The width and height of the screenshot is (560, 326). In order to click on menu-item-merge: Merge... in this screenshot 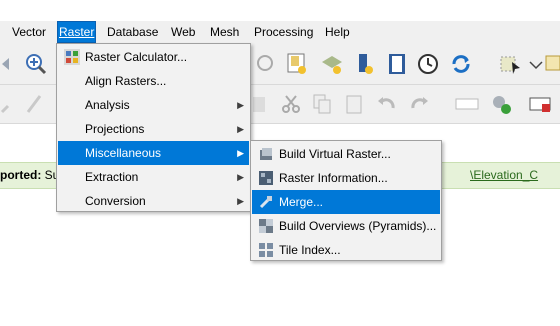, I will do `click(346, 202)`.